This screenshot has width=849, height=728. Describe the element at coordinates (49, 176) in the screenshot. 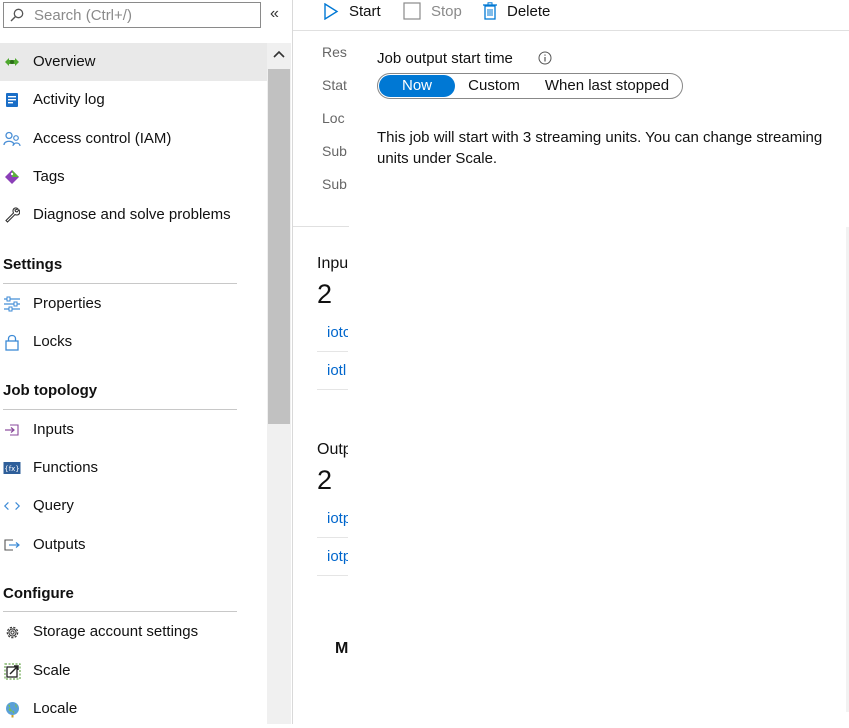

I see `sidebar-item-label: Tags` at that location.